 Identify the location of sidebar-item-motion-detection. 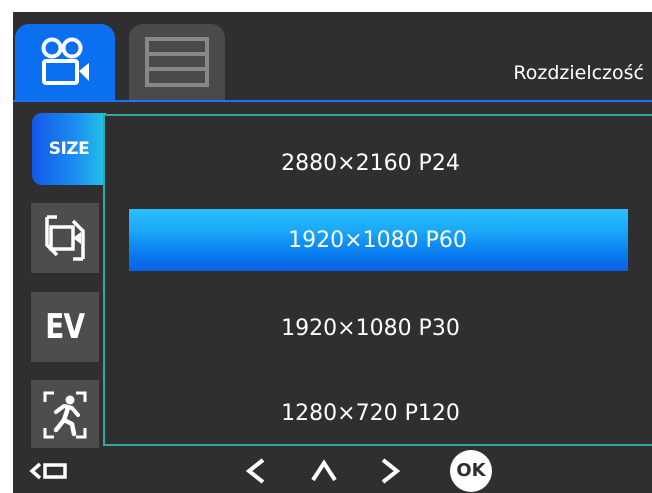
(65, 415).